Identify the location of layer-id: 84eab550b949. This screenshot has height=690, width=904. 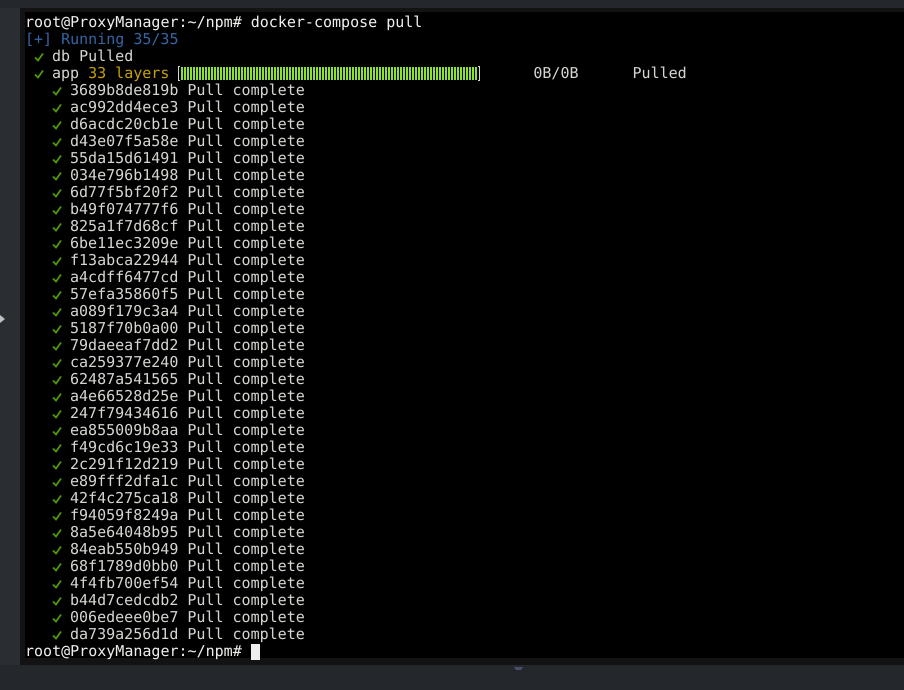
(124, 549).